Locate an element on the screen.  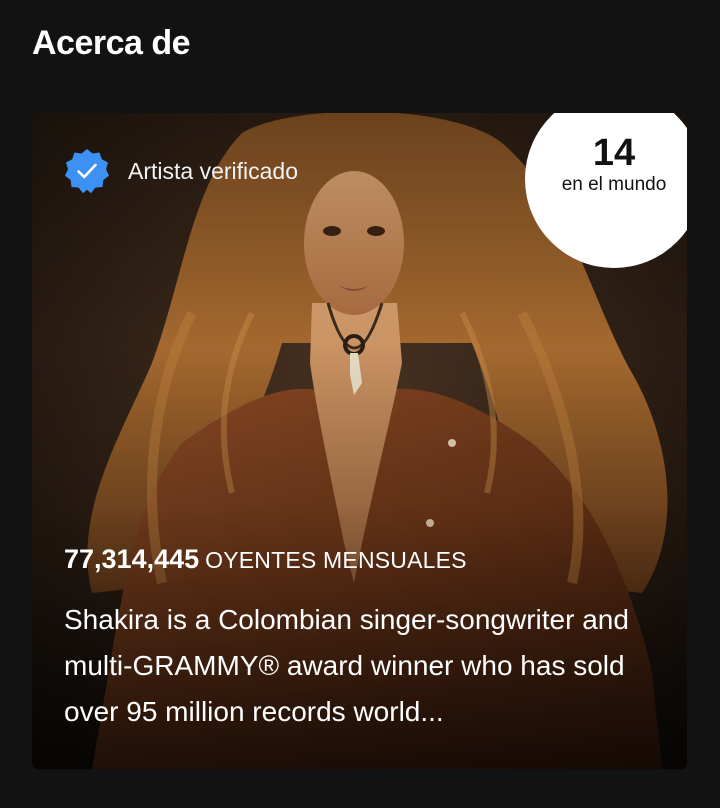
verified-badge-icon is located at coordinates (87, 171).